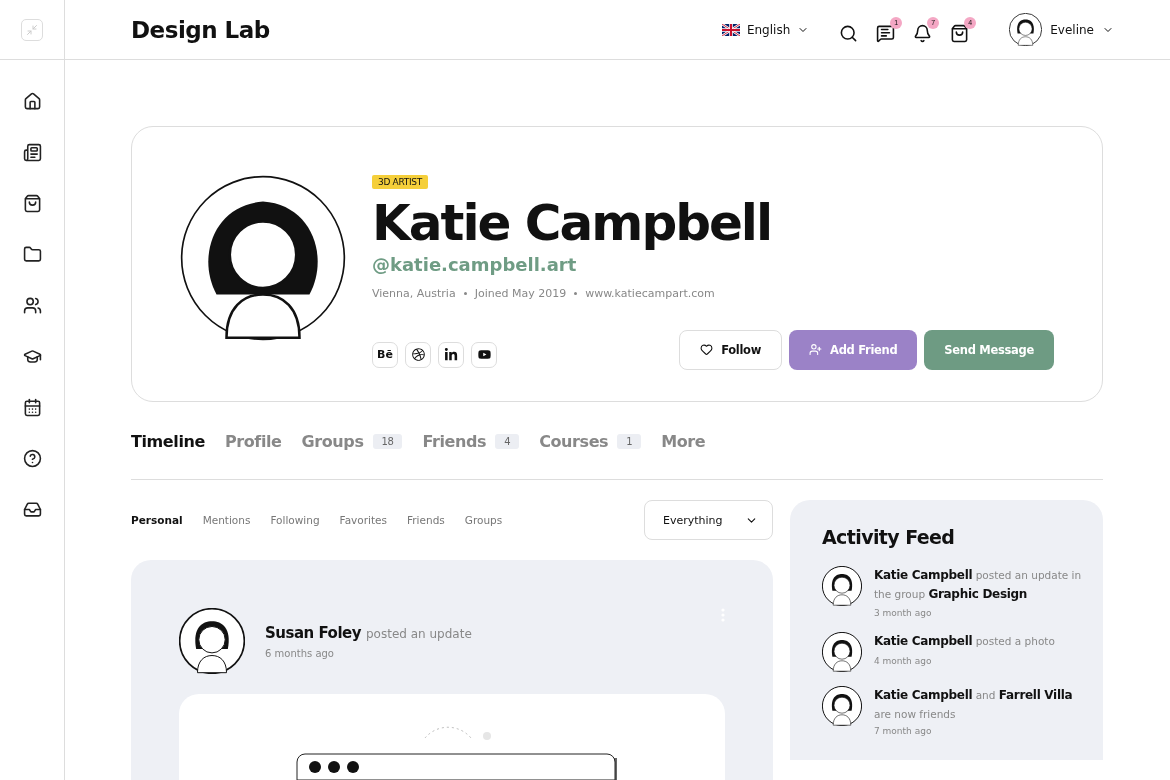 This screenshot has width=1170, height=780. Describe the element at coordinates (32, 305) in the screenshot. I see `users-icon` at that location.